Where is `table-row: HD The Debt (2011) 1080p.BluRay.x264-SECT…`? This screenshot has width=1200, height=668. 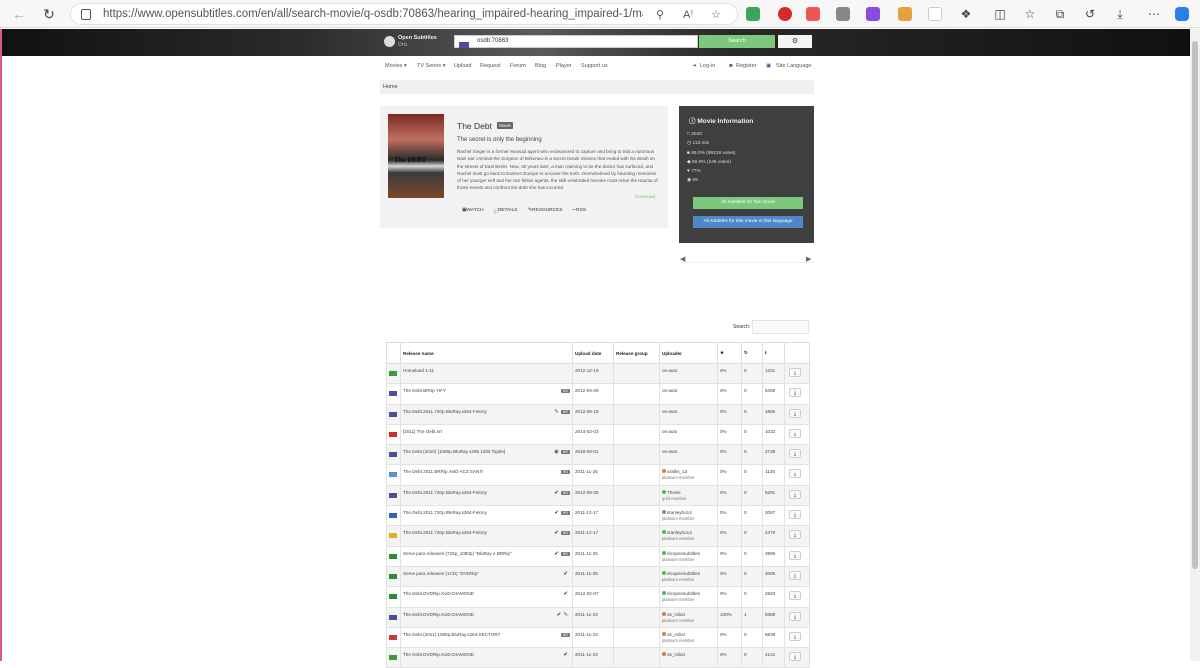
table-row: HD The Debt (2011) 1080p.BluRay.x264-SECT… is located at coordinates (598, 637).